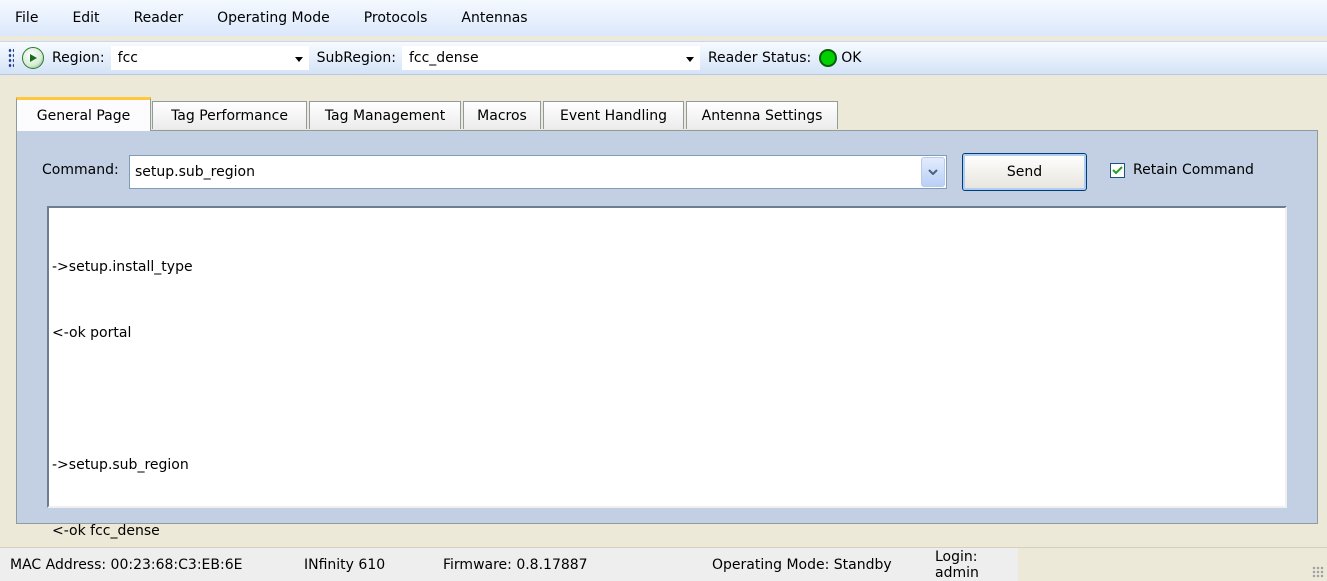  Describe the element at coordinates (126, 564) in the screenshot. I see `mac-address: MAC Address: 00:23:68:C3:EB:6E` at that location.